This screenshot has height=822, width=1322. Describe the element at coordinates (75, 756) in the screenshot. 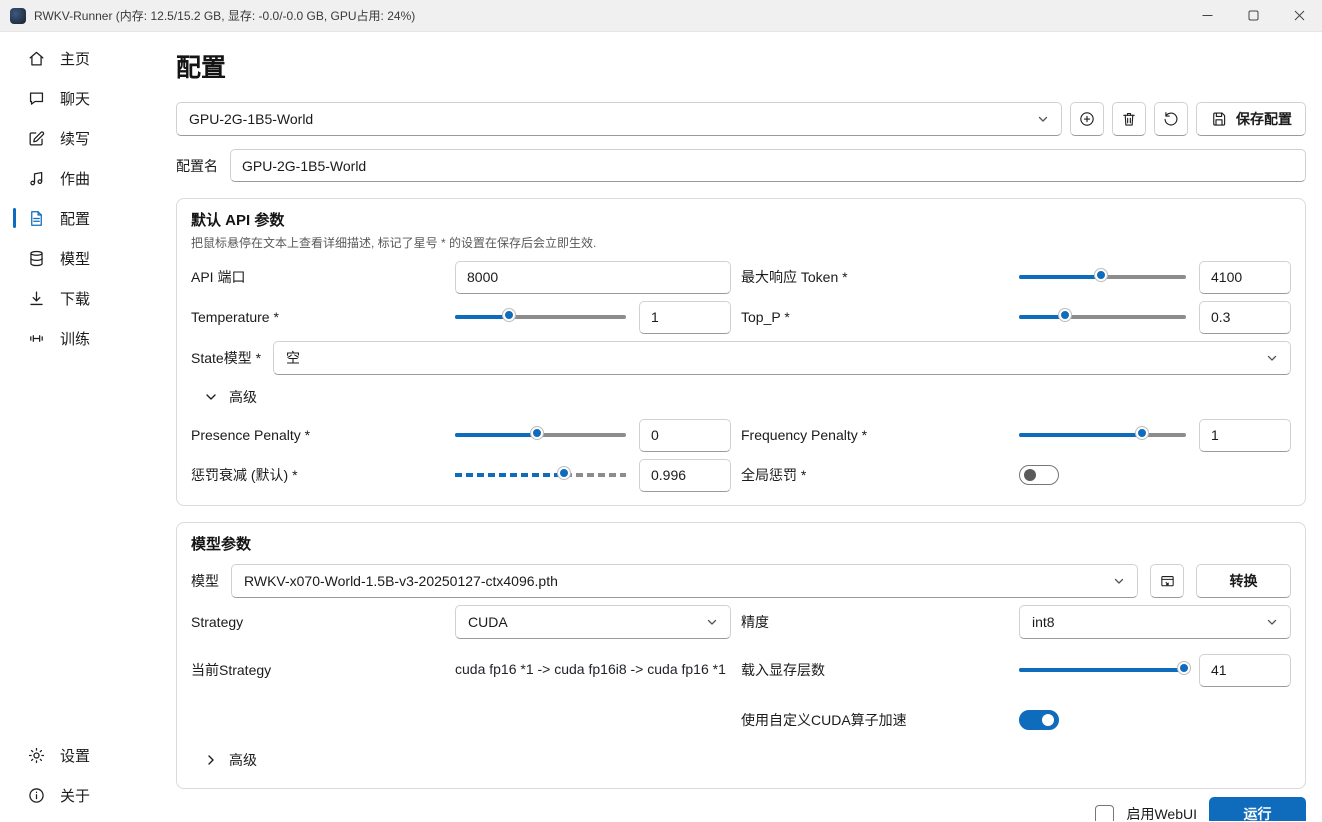

I see `sidebar-item-label: 设置` at that location.